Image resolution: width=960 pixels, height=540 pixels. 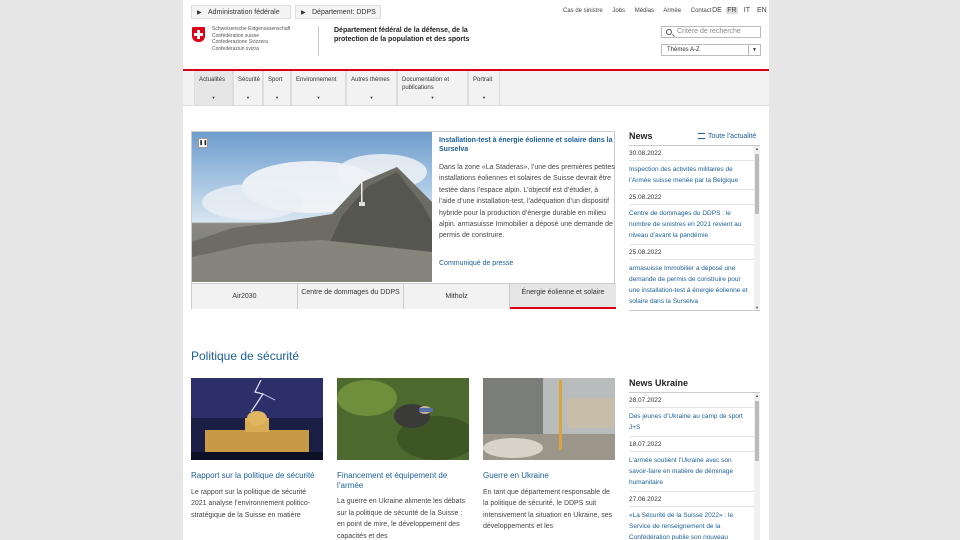 I want to click on nav-environnement: Environnement ▼, so click(x=318, y=88).